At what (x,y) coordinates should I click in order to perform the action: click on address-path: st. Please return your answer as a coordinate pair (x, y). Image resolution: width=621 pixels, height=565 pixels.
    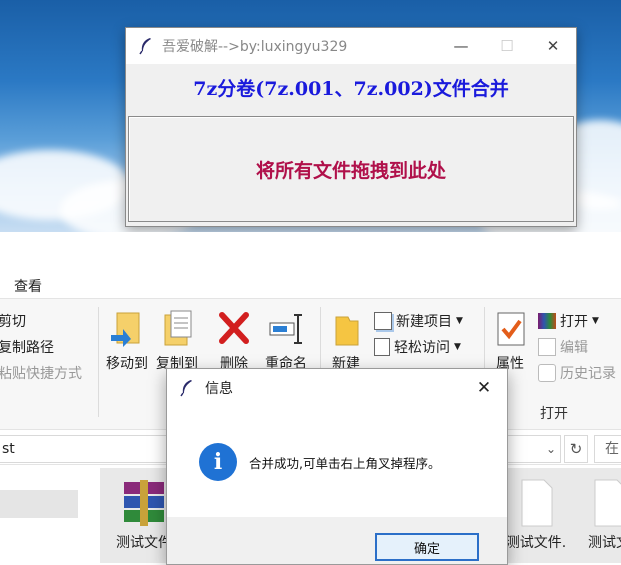
    Looking at the image, I should click on (8, 449).